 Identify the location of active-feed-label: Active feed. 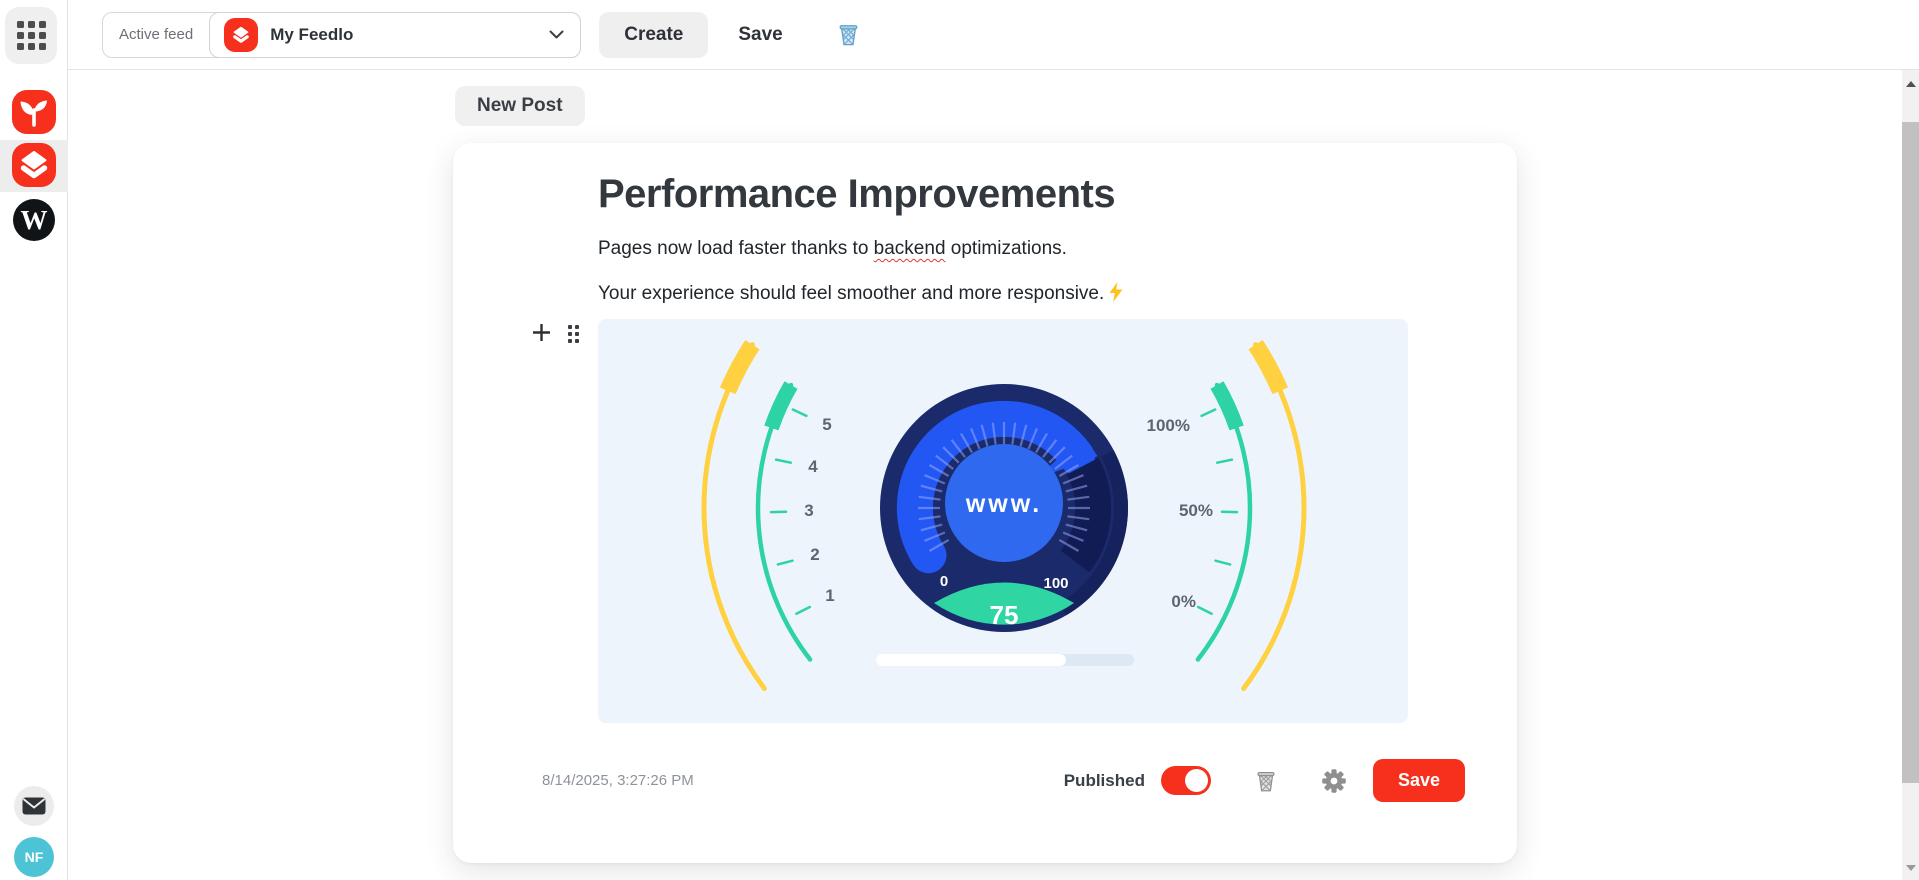
(156, 34).